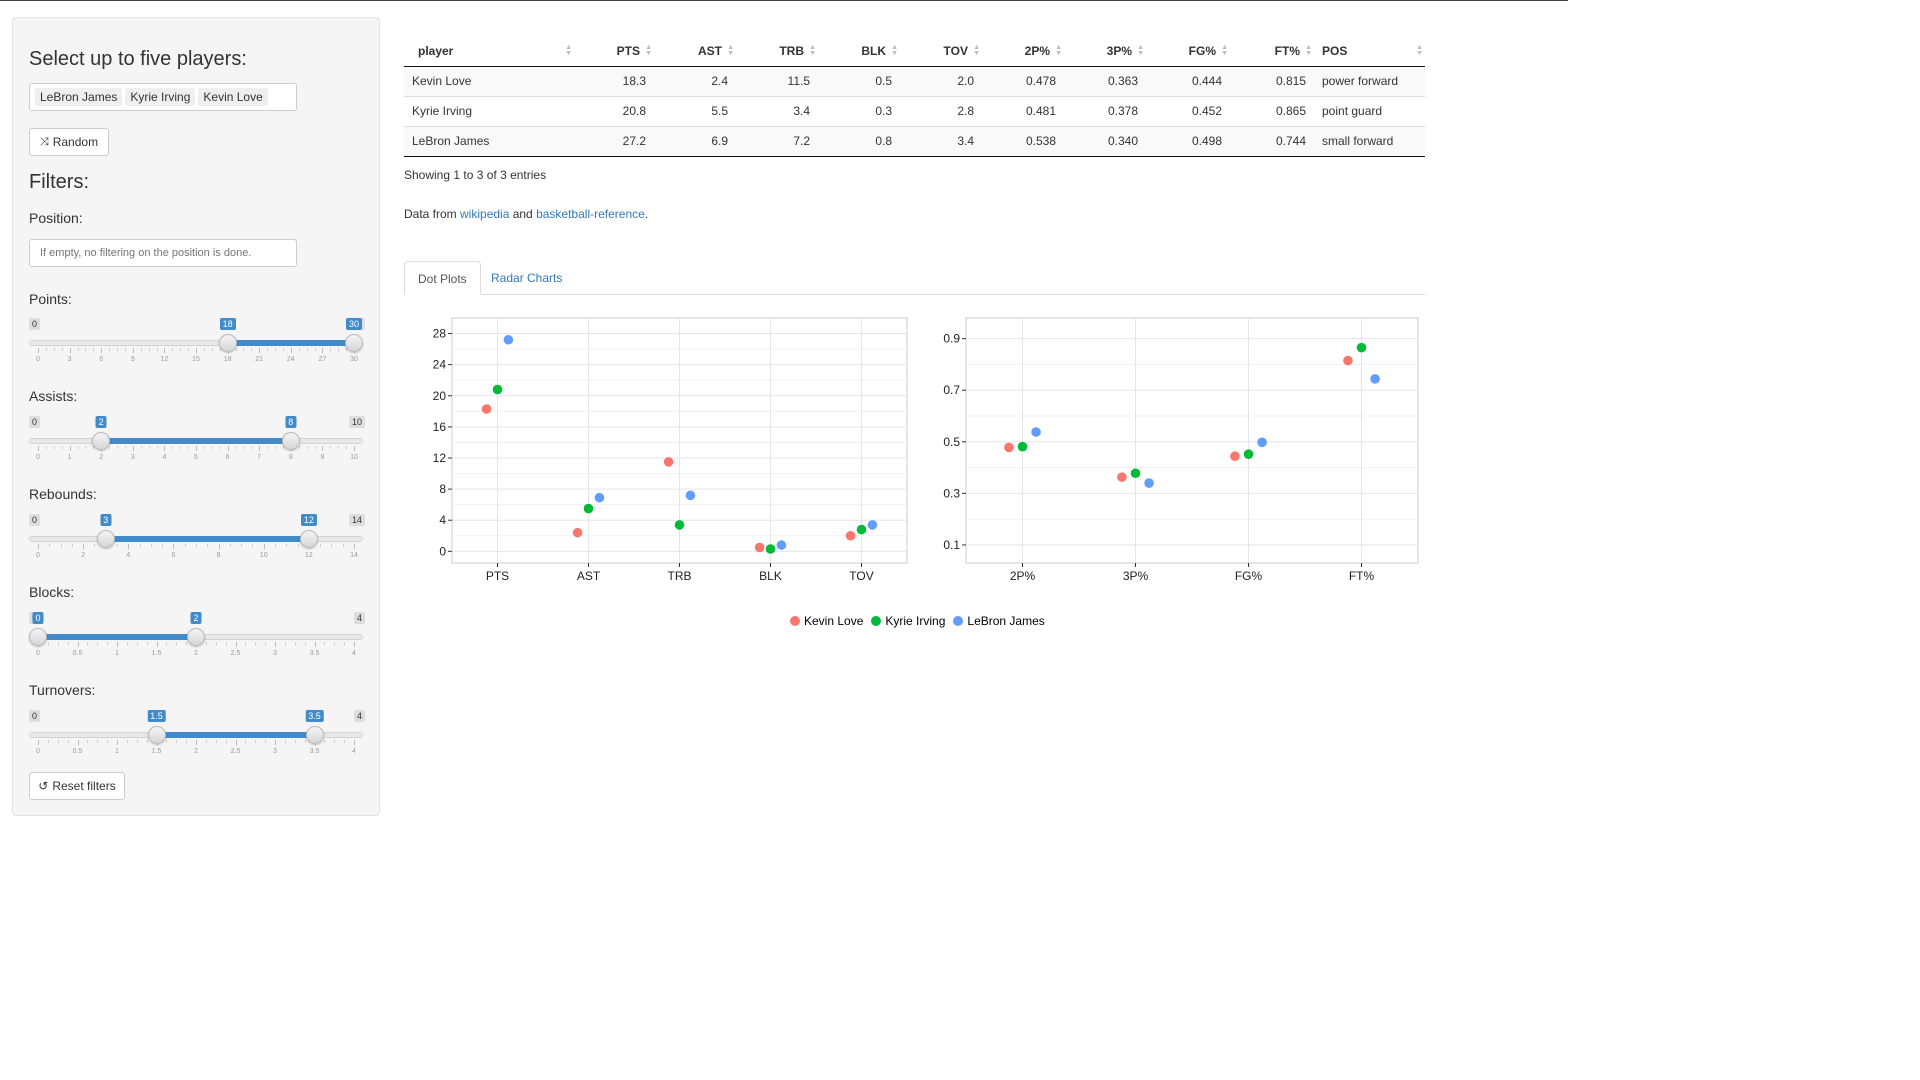  I want to click on sort-icon: ▲ ▼, so click(1058, 50).